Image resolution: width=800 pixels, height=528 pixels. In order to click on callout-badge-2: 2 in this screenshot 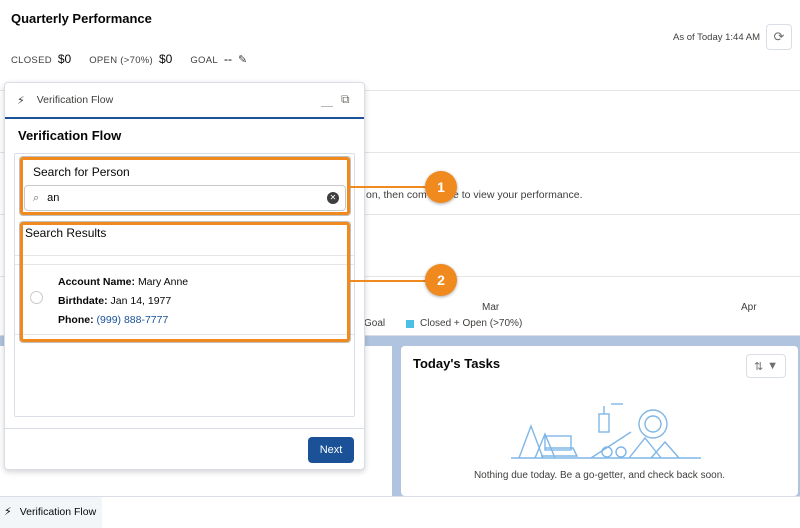, I will do `click(441, 280)`.